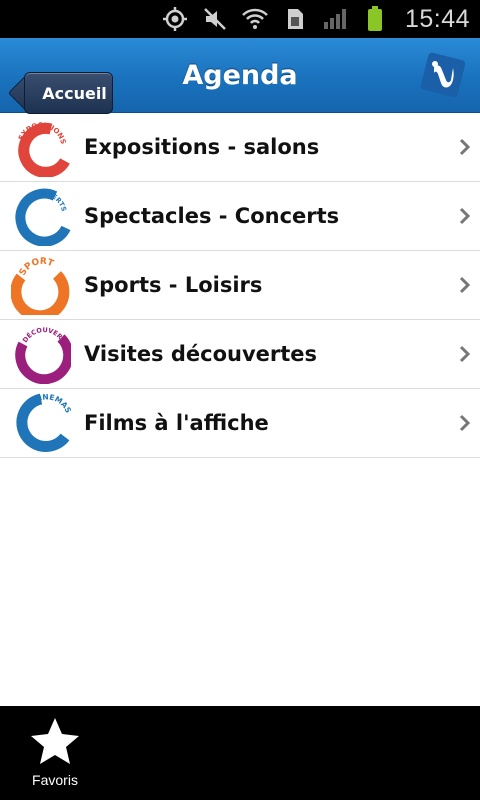 The image size is (480, 800). What do you see at coordinates (42, 354) in the screenshot?
I see `visites-badge-icon: DÉCOUVERTES` at bounding box center [42, 354].